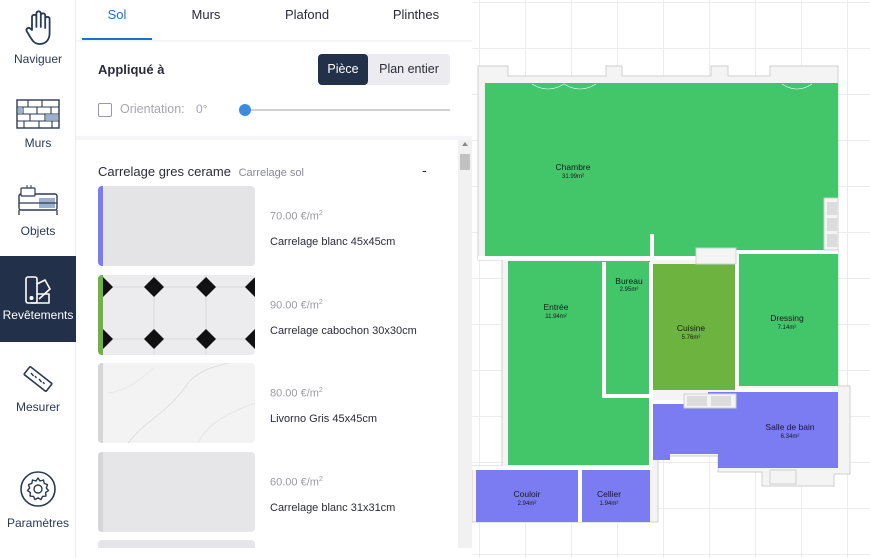  Describe the element at coordinates (38, 379) in the screenshot. I see `ruler-icon` at that location.